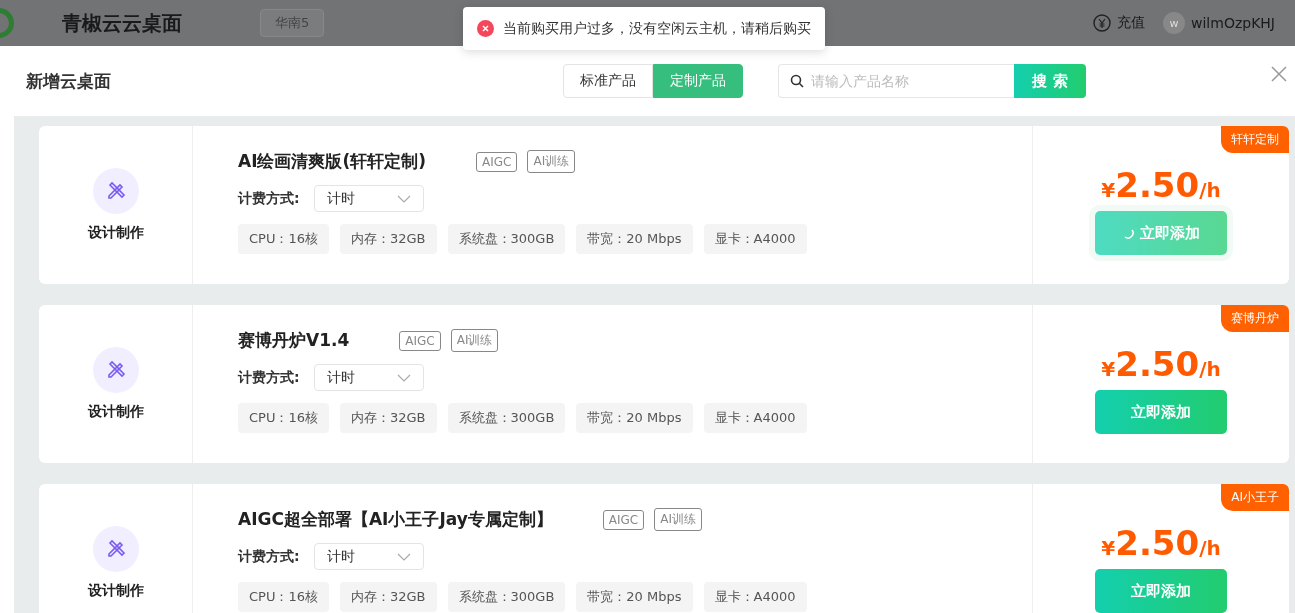 This screenshot has width=1295, height=613. I want to click on product-tab: 标准产品, so click(608, 81).